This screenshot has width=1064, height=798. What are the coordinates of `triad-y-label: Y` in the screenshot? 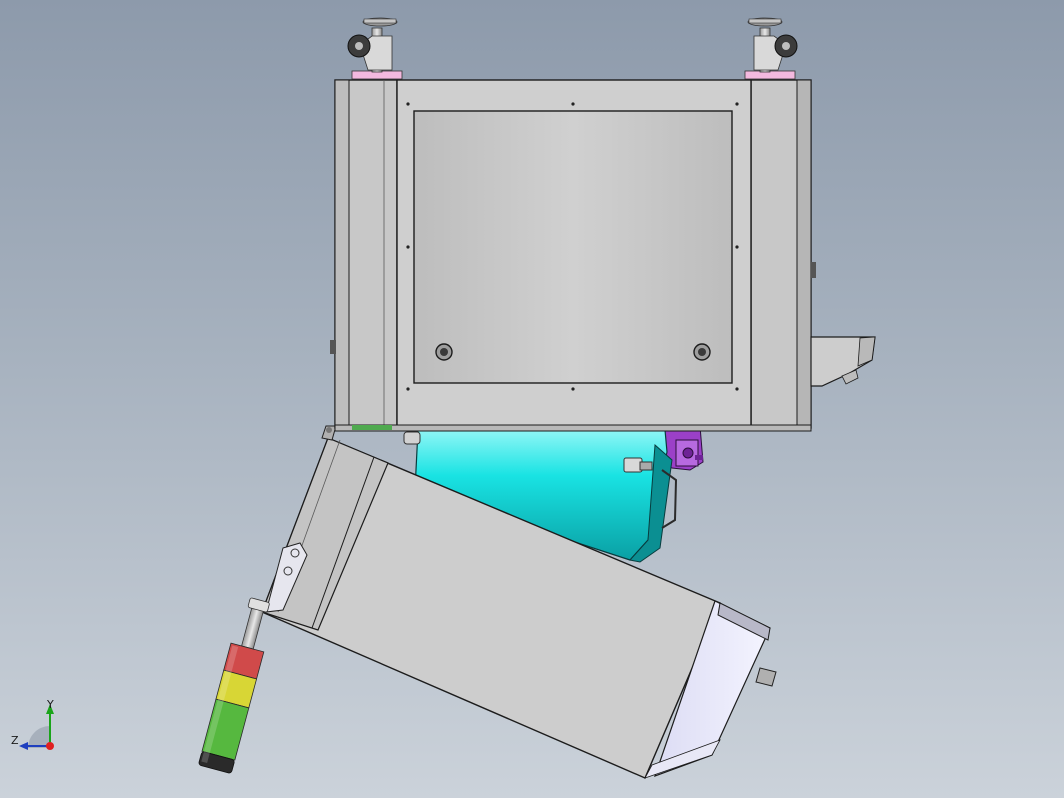 It's located at (50, 704).